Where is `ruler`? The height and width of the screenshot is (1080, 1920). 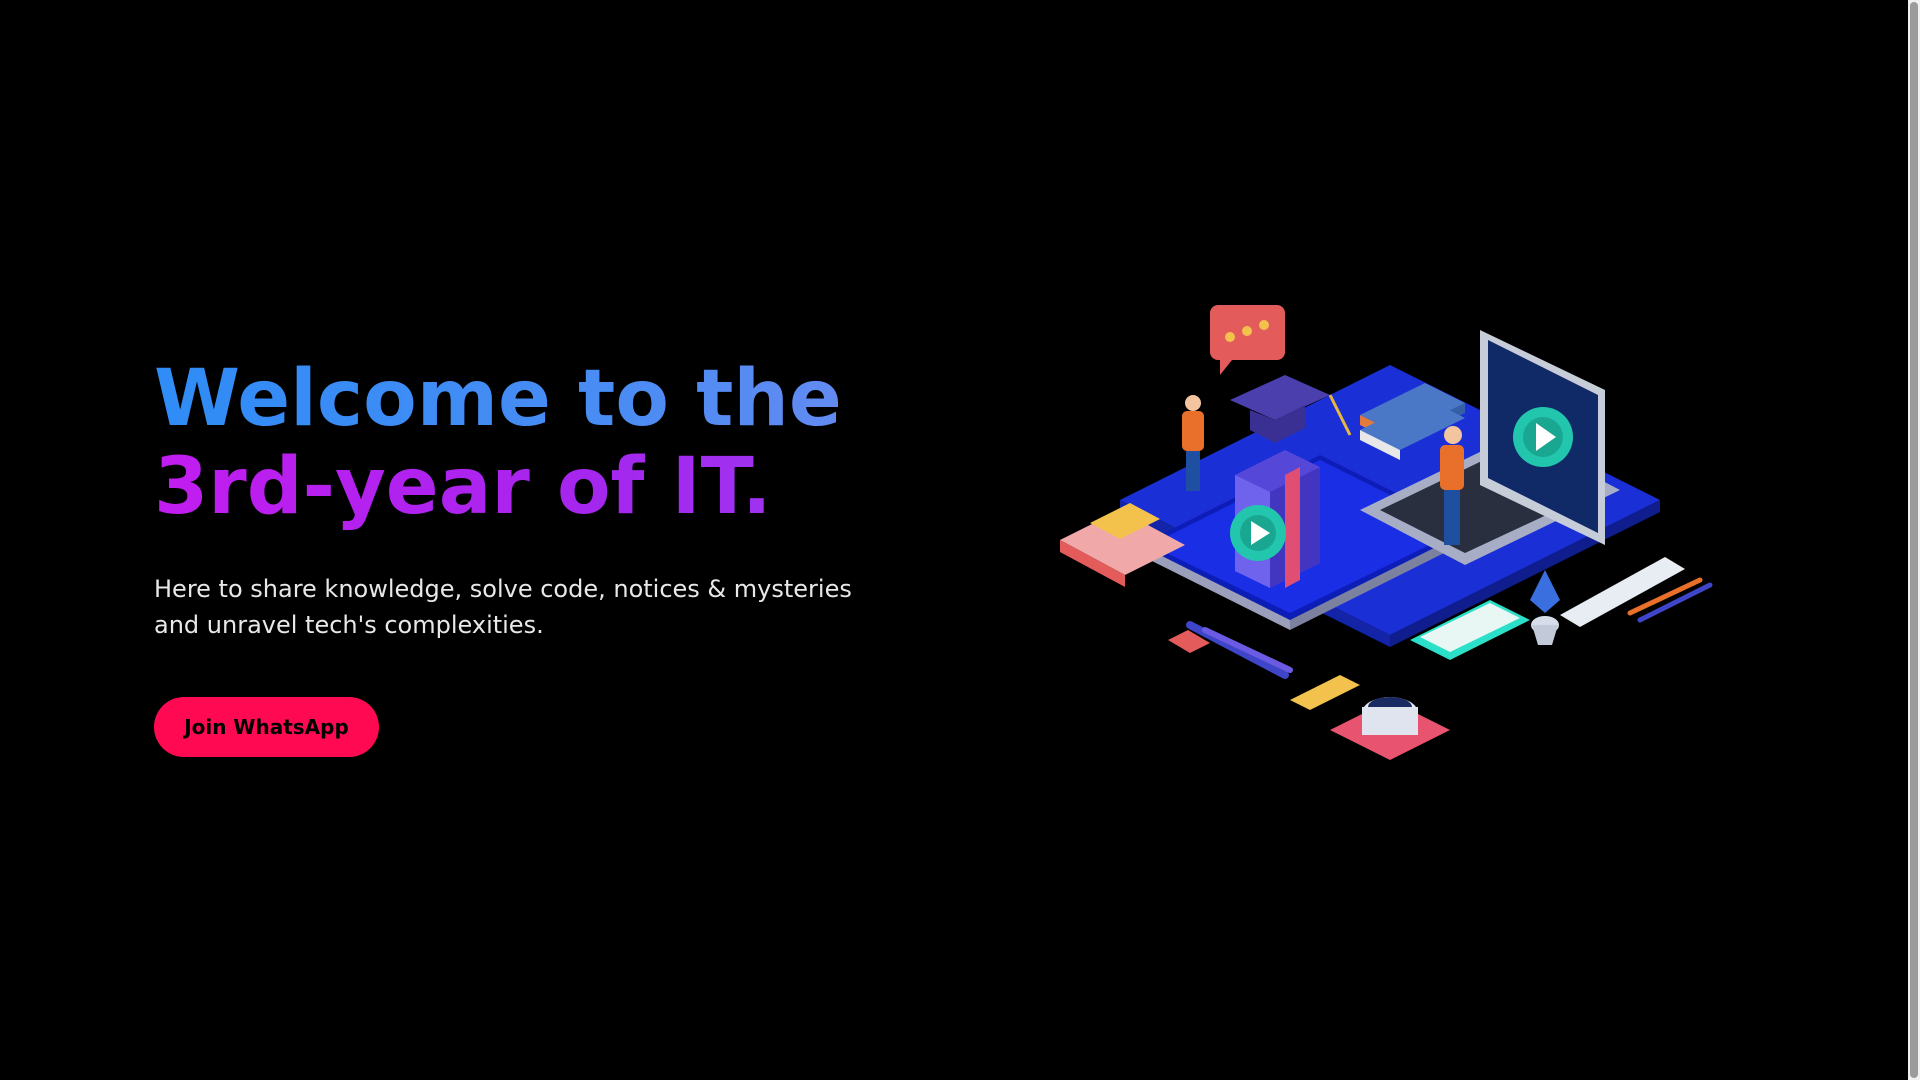
ruler is located at coordinates (1622, 592).